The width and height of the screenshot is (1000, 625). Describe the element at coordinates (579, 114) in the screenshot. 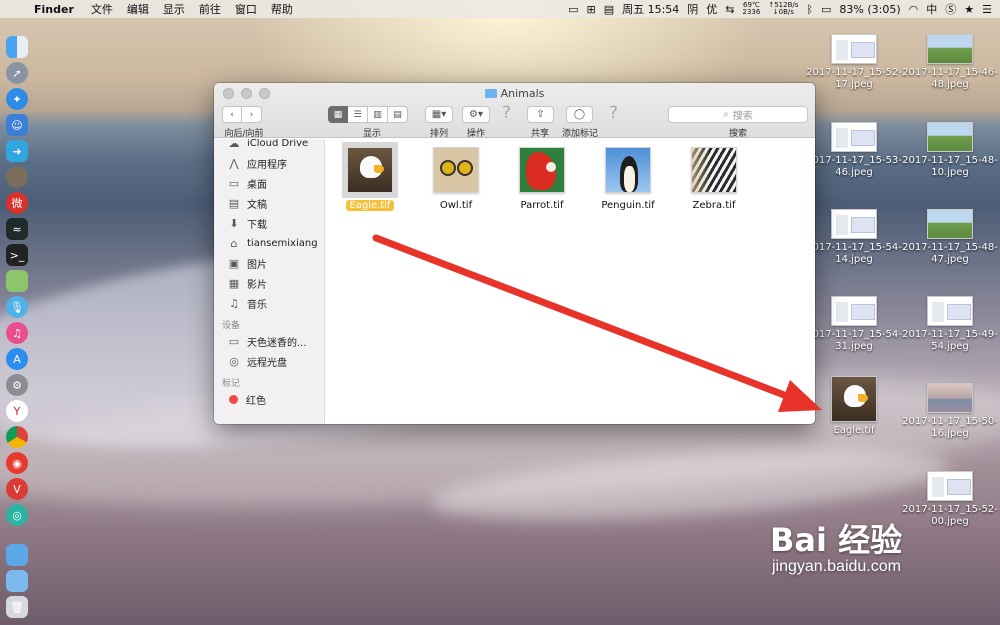

I see `add-tag-button: ◯` at that location.